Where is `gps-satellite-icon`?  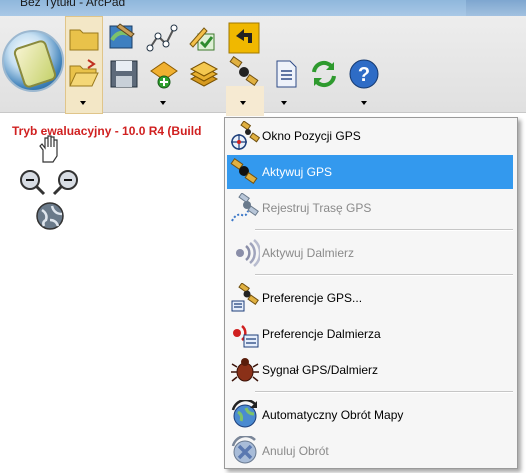
gps-satellite-icon is located at coordinates (244, 72).